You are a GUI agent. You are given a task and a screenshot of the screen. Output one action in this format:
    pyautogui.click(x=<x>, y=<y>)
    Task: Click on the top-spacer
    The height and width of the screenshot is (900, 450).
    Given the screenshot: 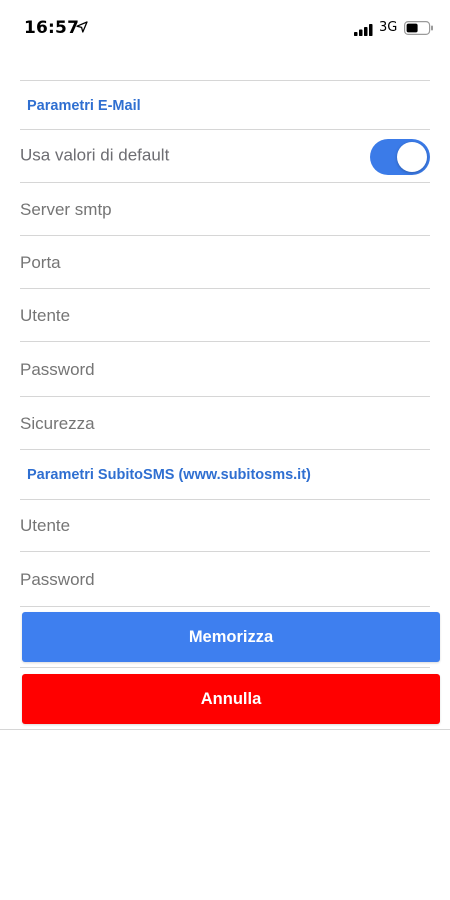 What is the action you would take?
    pyautogui.click(x=225, y=68)
    